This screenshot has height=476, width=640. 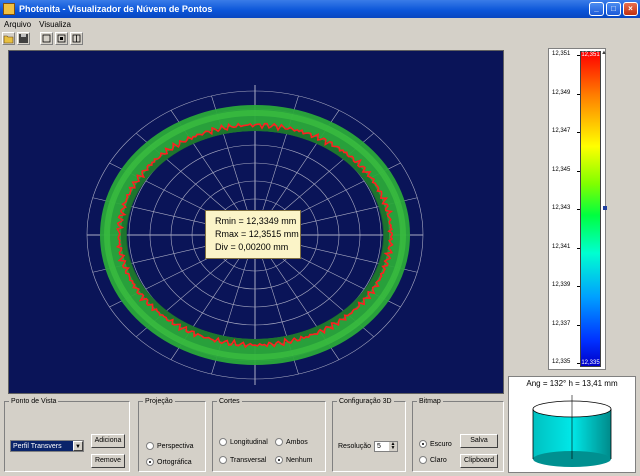 I want to click on stepper-arrows-icon: ▲ ▼, so click(x=393, y=446).